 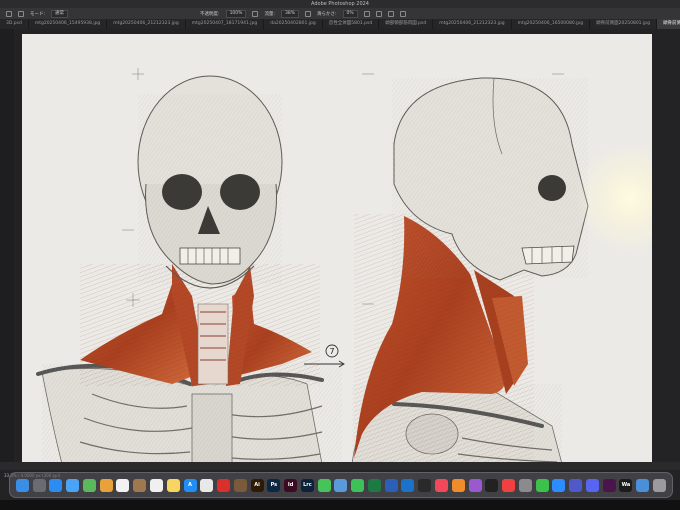 What do you see at coordinates (458, 485) in the screenshot?
I see `books-icon` at bounding box center [458, 485].